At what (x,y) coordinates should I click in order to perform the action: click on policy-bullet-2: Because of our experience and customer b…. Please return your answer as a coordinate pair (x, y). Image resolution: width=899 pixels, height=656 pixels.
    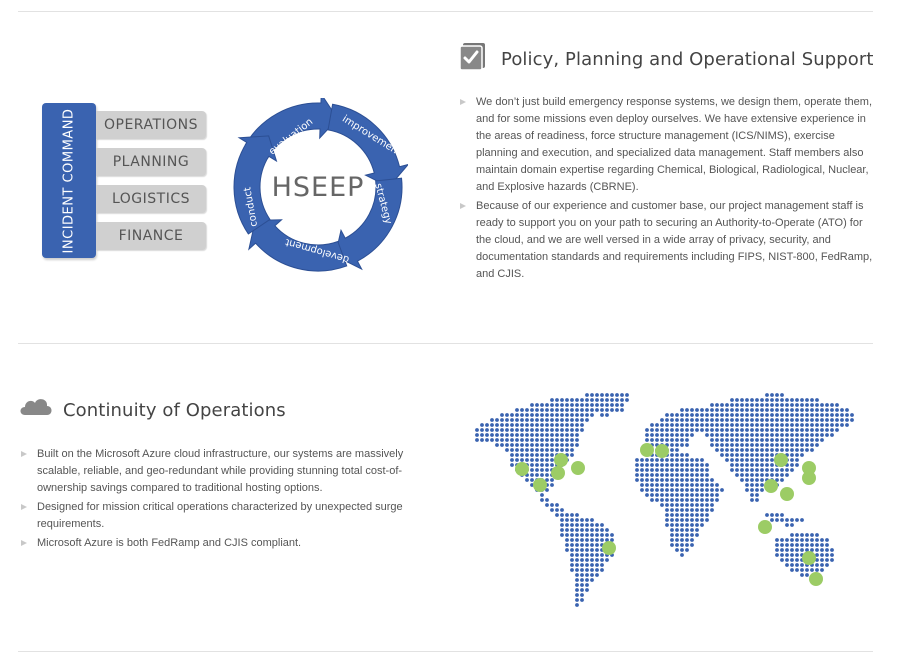
    Looking at the image, I should click on (668, 240).